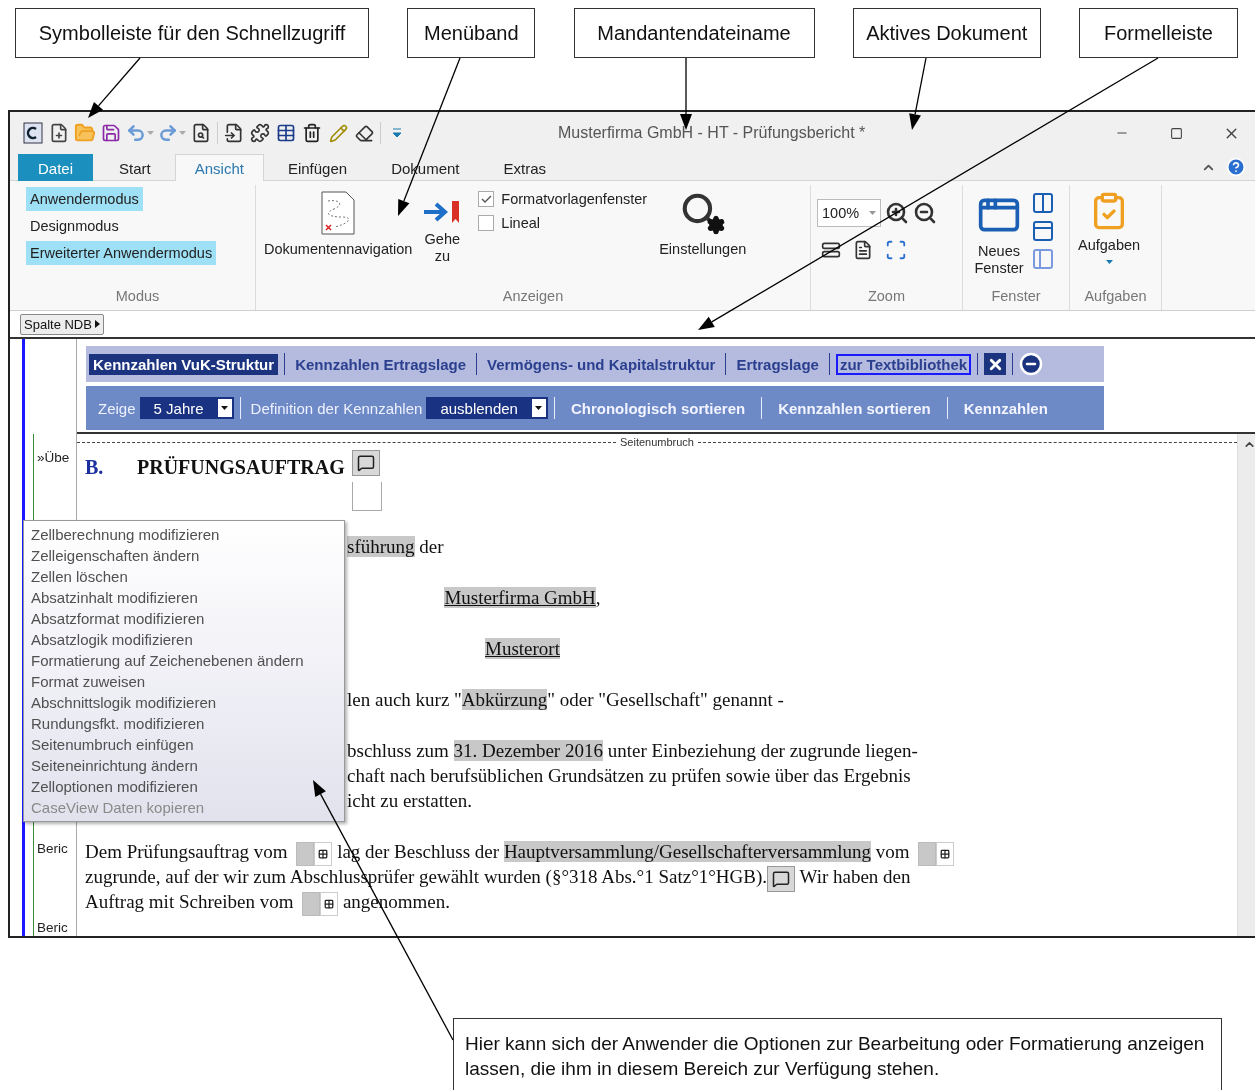 The width and height of the screenshot is (1255, 1090). What do you see at coordinates (471, 33) in the screenshot?
I see `callout-label: Menüband` at bounding box center [471, 33].